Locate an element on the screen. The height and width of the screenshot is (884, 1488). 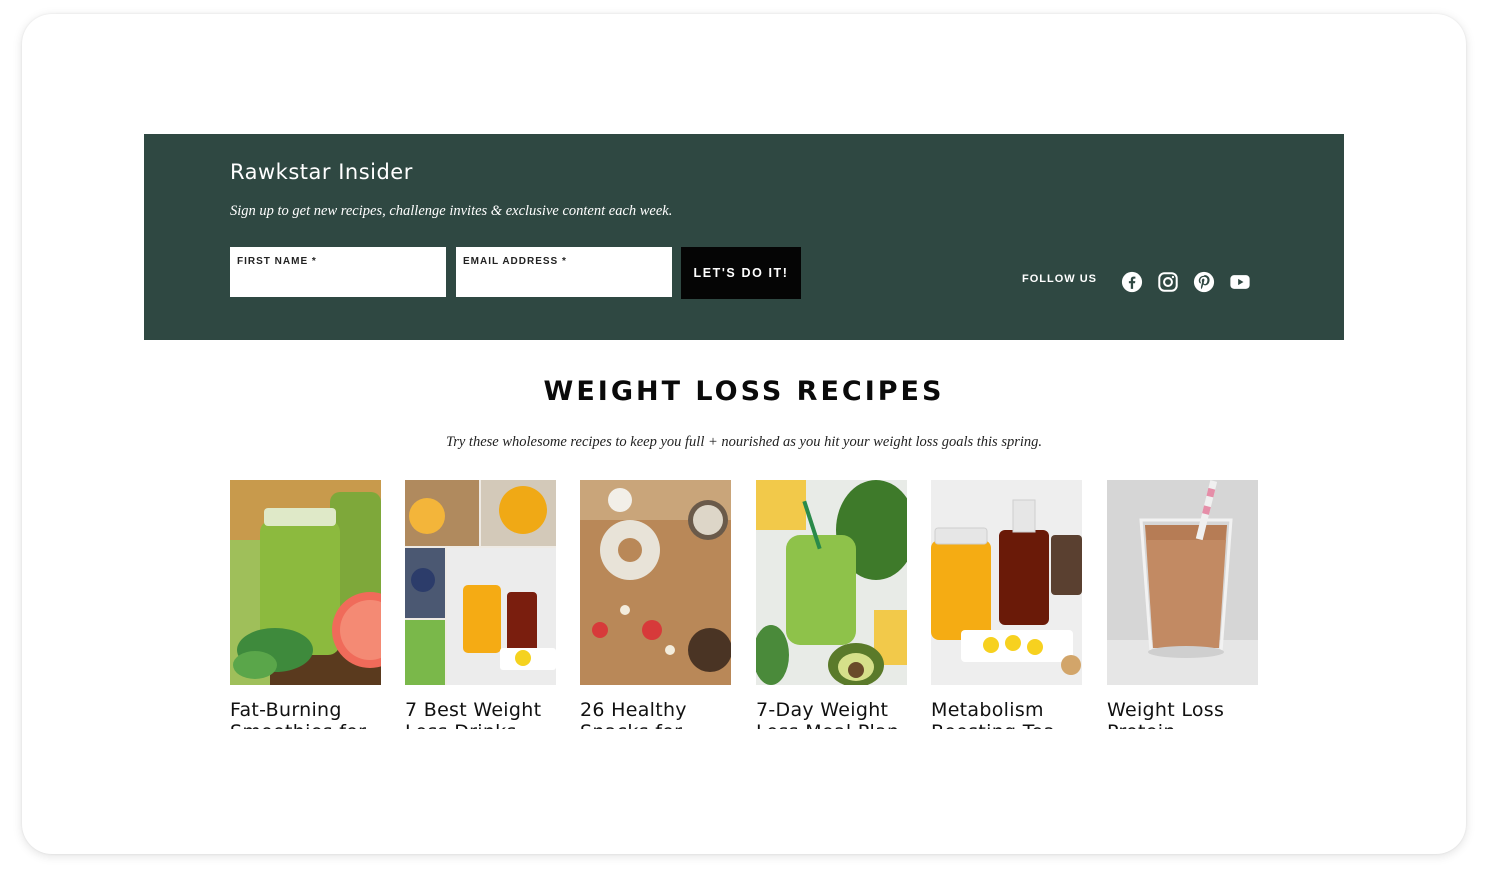
submit-button: LET'S DO IT! is located at coordinates (741, 273).